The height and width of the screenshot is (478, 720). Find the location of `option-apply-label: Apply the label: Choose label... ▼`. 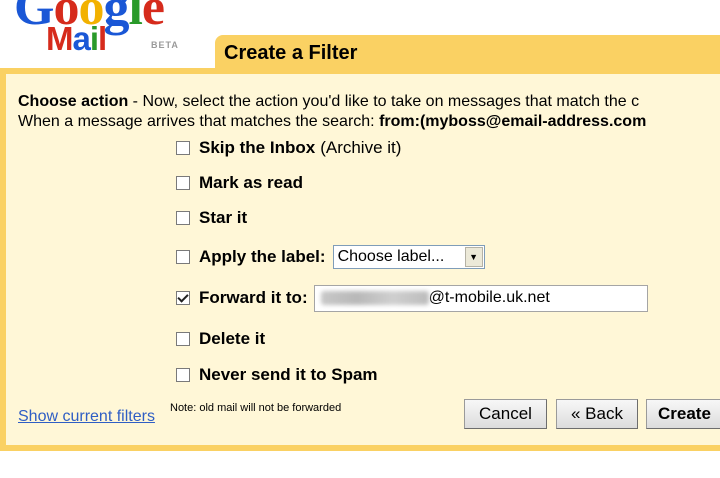

option-apply-label: Apply the label: Choose label... ▼ is located at coordinates (330, 257).